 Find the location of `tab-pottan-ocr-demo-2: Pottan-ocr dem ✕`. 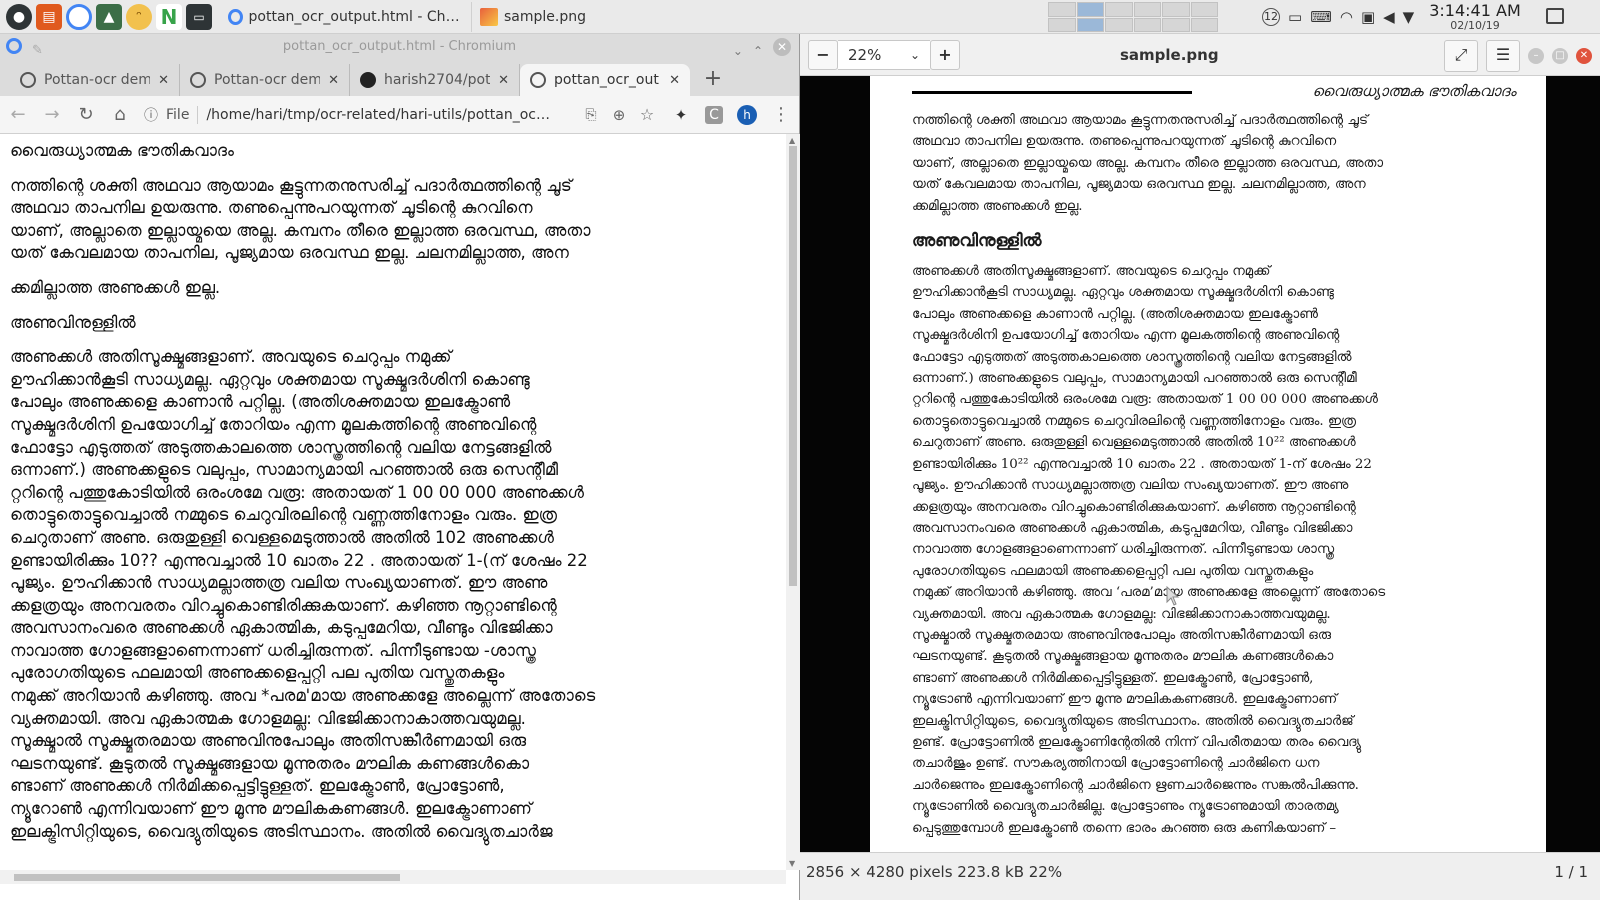

tab-pottan-ocr-demo-2: Pottan-ocr dem ✕ is located at coordinates (265, 80).